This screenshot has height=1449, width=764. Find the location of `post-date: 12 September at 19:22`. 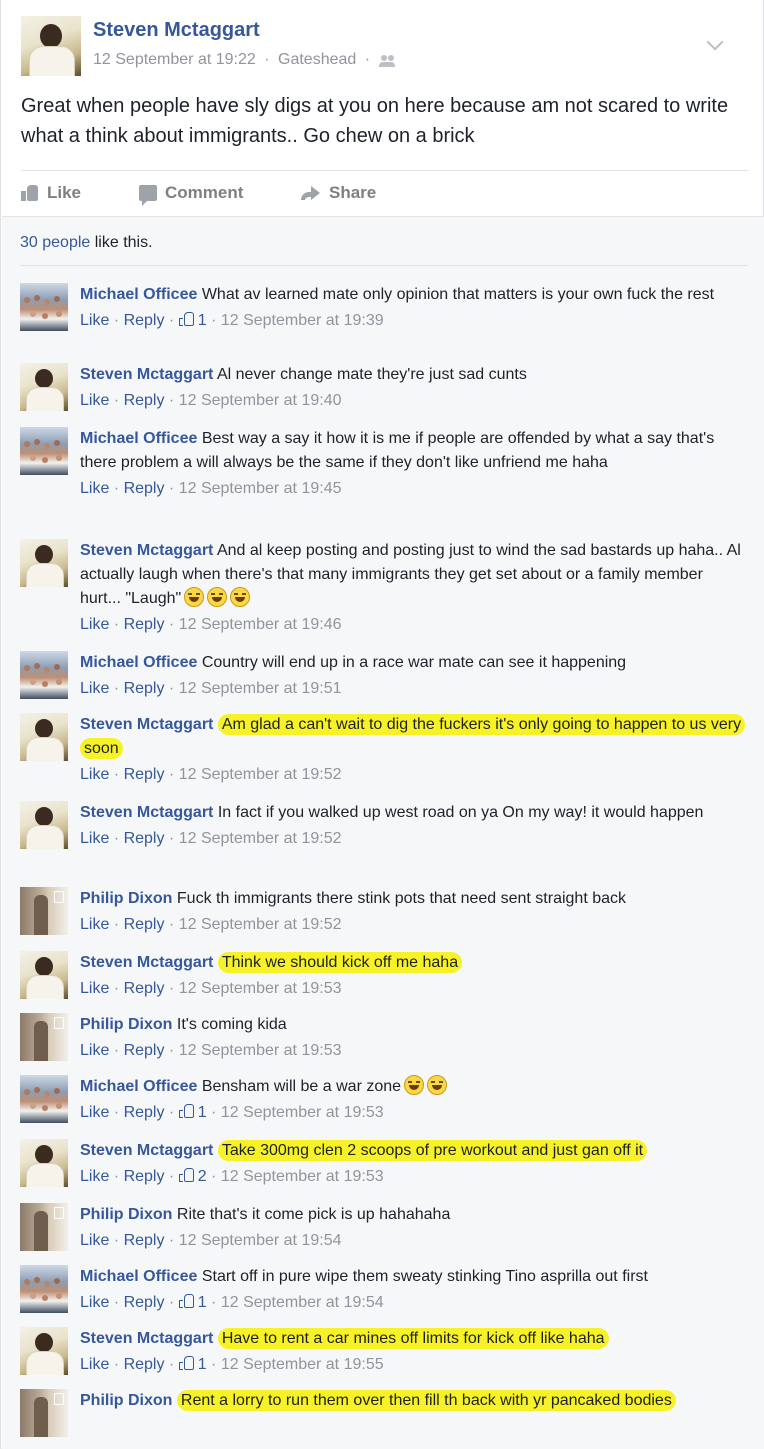

post-date: 12 September at 19:22 is located at coordinates (174, 59).